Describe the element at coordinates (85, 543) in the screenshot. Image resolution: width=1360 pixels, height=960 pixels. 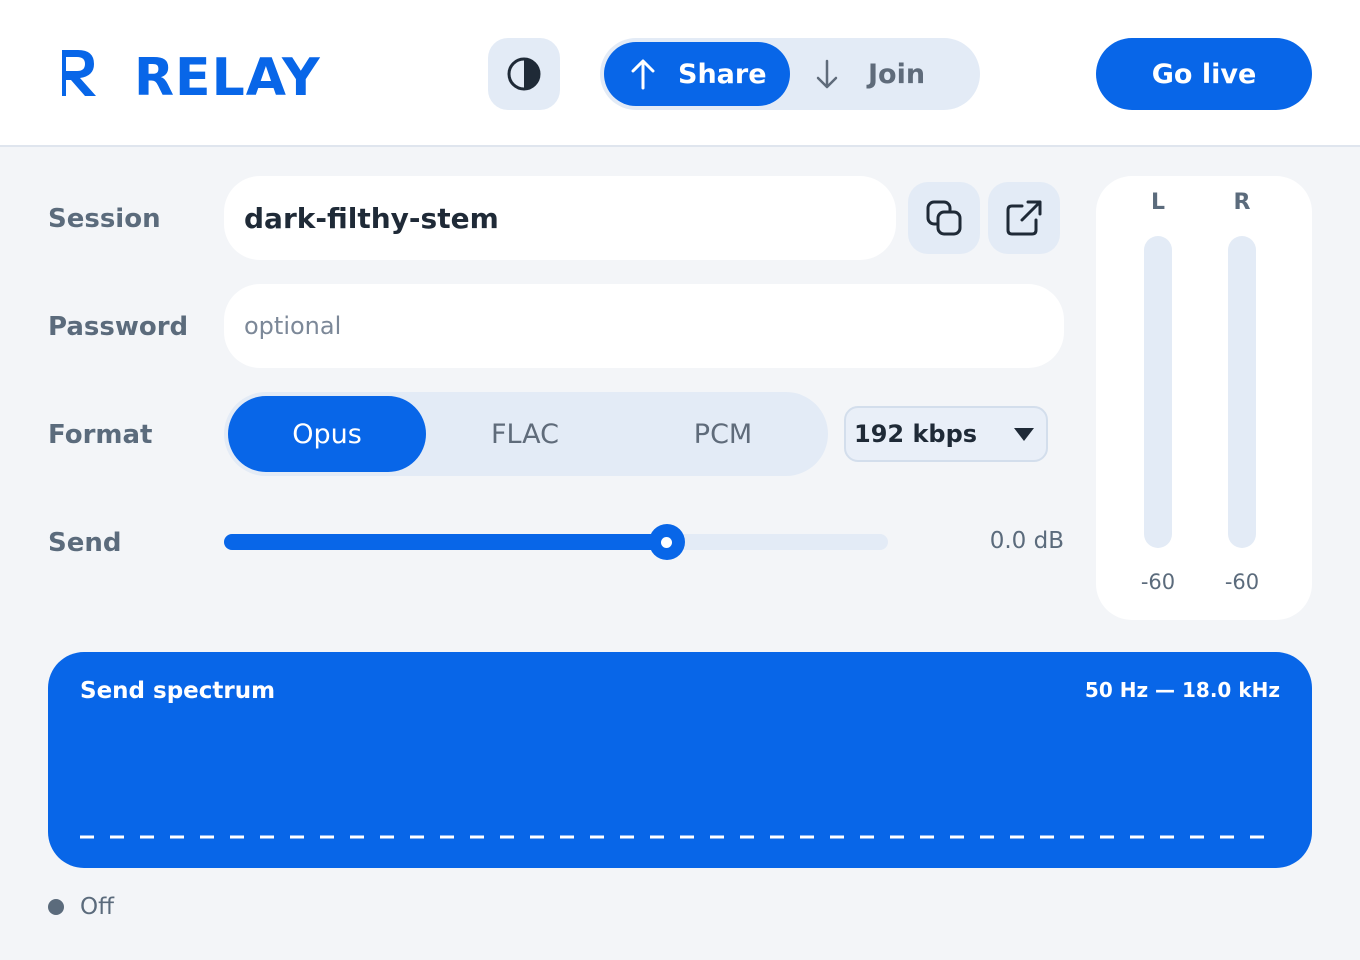
I see `send-label: Send` at that location.